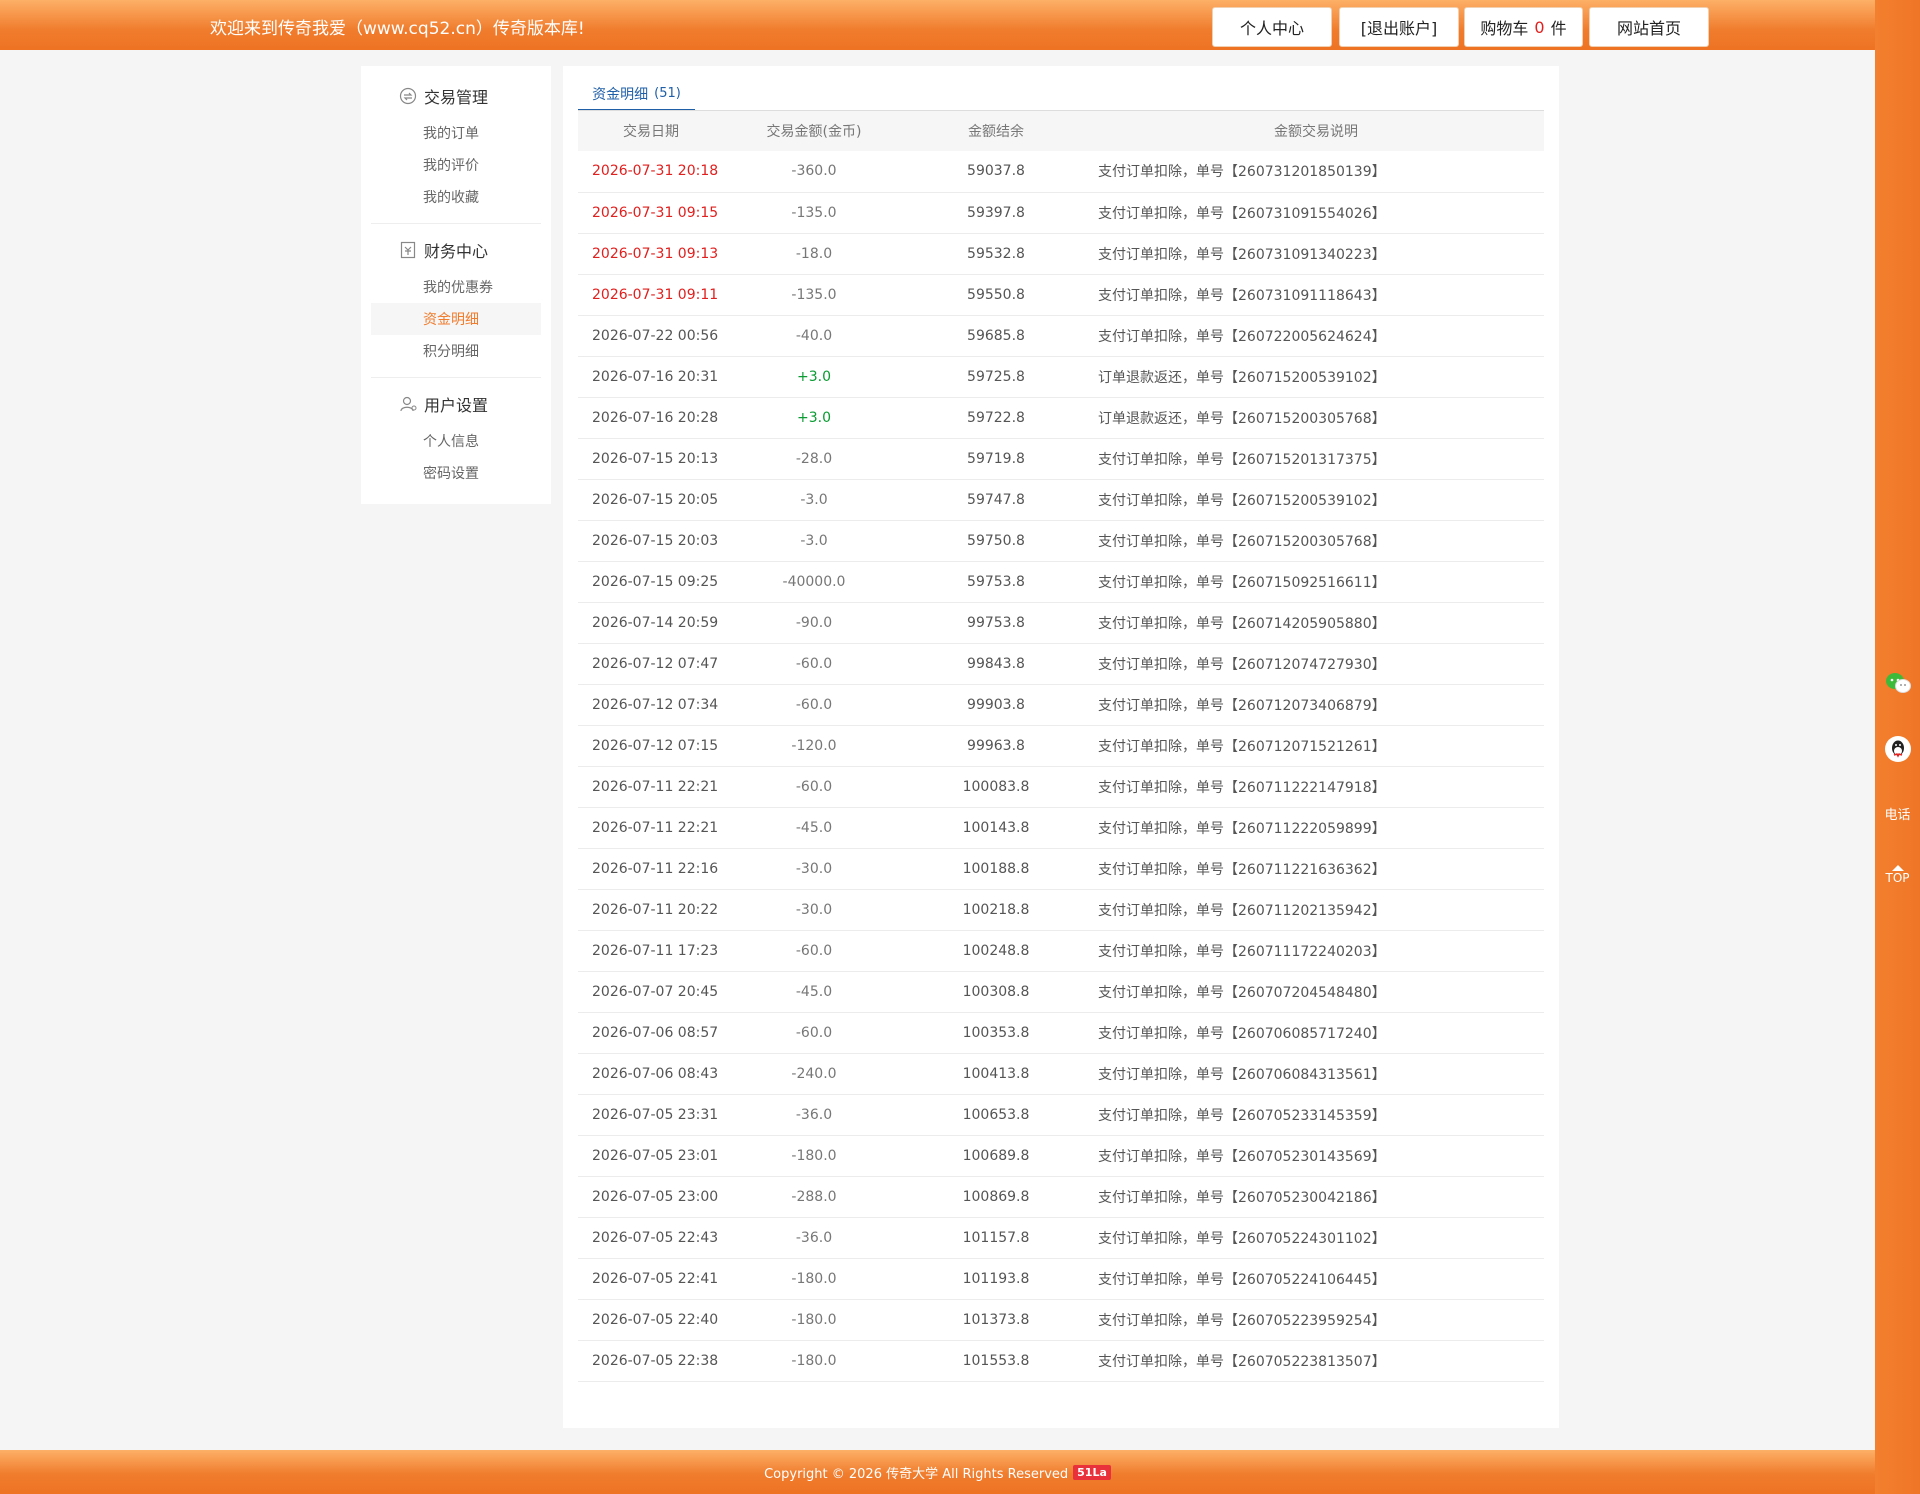  I want to click on cell-description: 支付订单扣除，单号【260731091340223】, so click(1316, 254).